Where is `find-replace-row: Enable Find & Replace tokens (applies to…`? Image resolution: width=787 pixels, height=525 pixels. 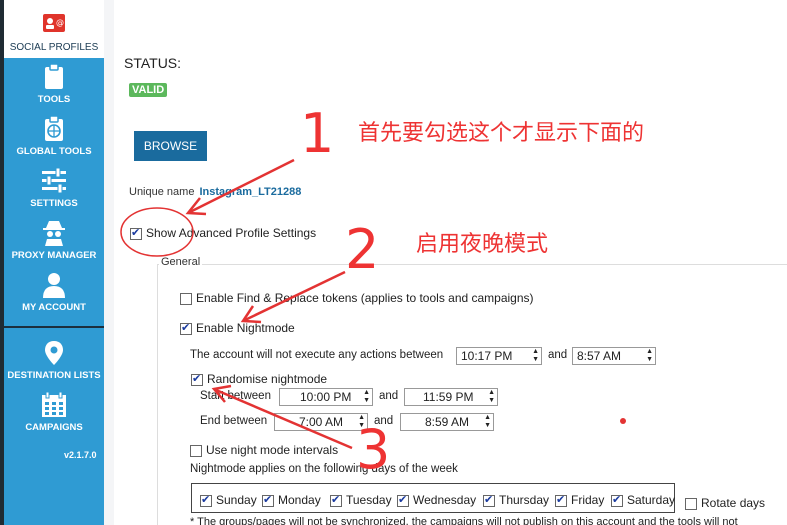
find-replace-row: Enable Find & Replace tokens (applies to… is located at coordinates (357, 298).